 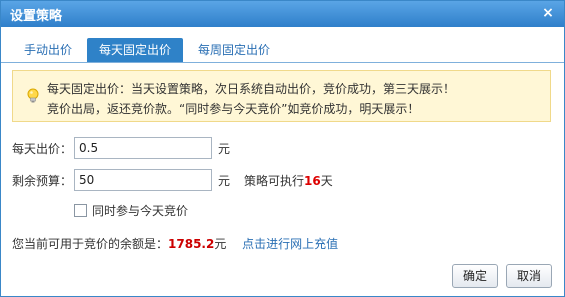 What do you see at coordinates (529, 276) in the screenshot?
I see `cancel-button: 取消` at bounding box center [529, 276].